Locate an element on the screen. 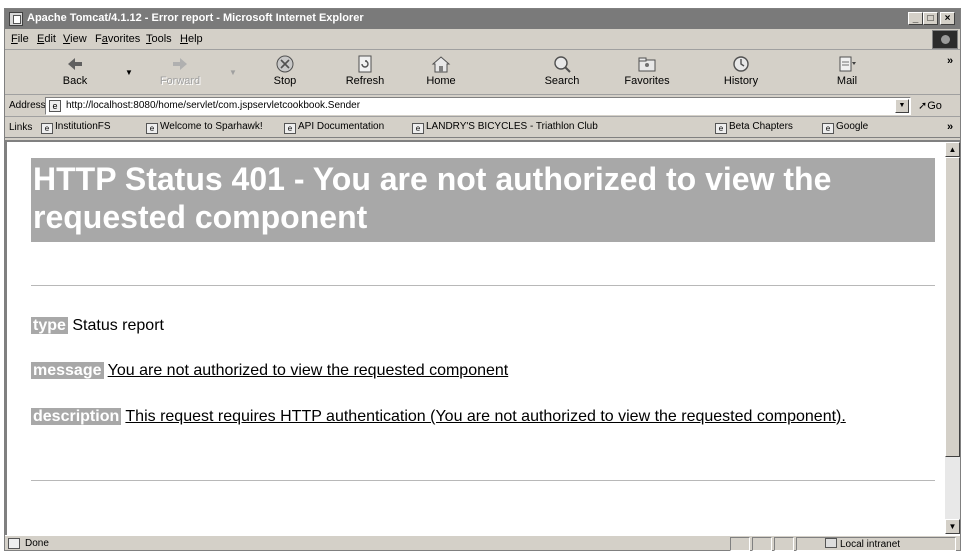  favorites-folder-icon is located at coordinates (647, 64).